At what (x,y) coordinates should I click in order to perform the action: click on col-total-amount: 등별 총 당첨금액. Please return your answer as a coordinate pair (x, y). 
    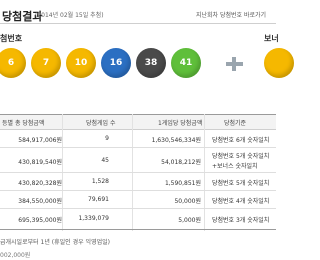
    Looking at the image, I should click on (23, 123).